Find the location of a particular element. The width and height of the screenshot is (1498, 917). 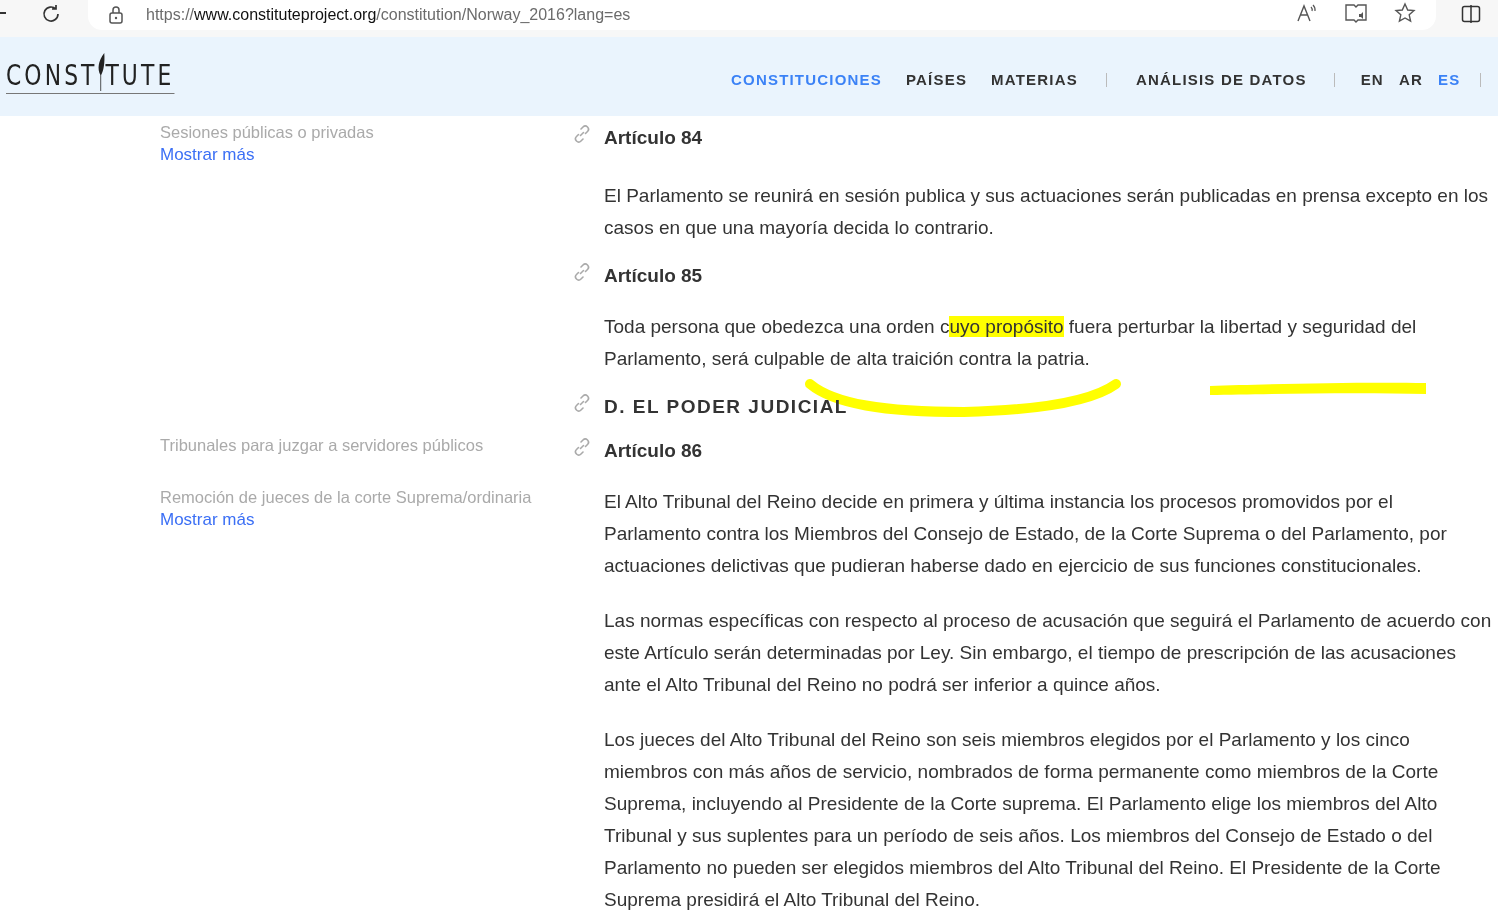

article-paragraph: Las normas específicas con respecto al proceso de acusación que seguirá el Parlamento de acuerdo con este Artículo serán determinadas por Ley. Sin embargo, el tiempo de prescripción de las acusaciones ante el Alto Tribunal del Reino no podrá ser inferior a quince años. is located at coordinates (1048, 653).